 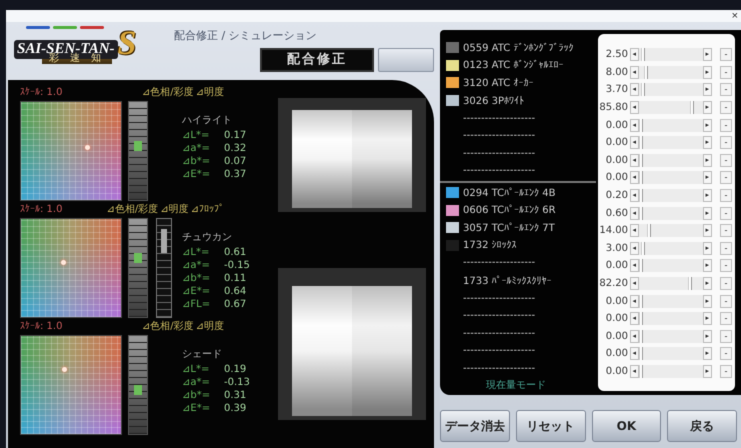 What do you see at coordinates (237, 382) in the screenshot?
I see `metric-value: -0.13` at bounding box center [237, 382].